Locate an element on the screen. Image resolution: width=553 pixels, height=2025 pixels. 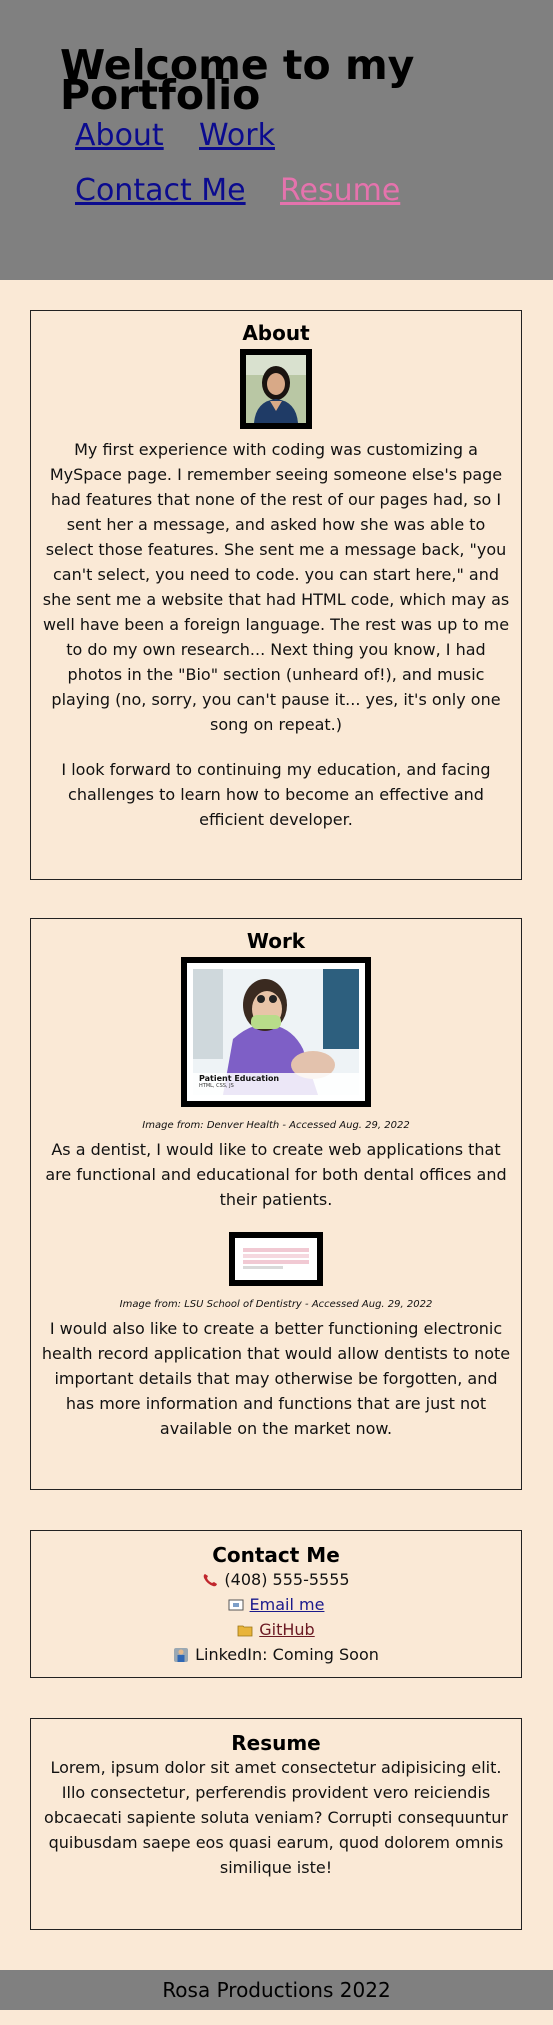
site-footer: Rosa Productions 2022 is located at coordinates (276, 1990).